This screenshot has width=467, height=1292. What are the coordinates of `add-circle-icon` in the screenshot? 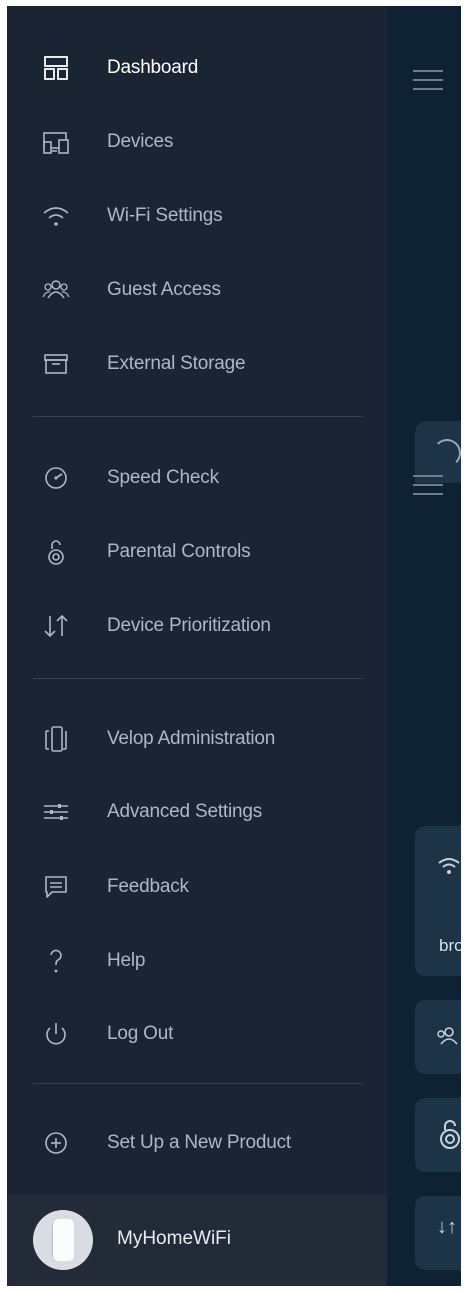 It's located at (56, 1143).